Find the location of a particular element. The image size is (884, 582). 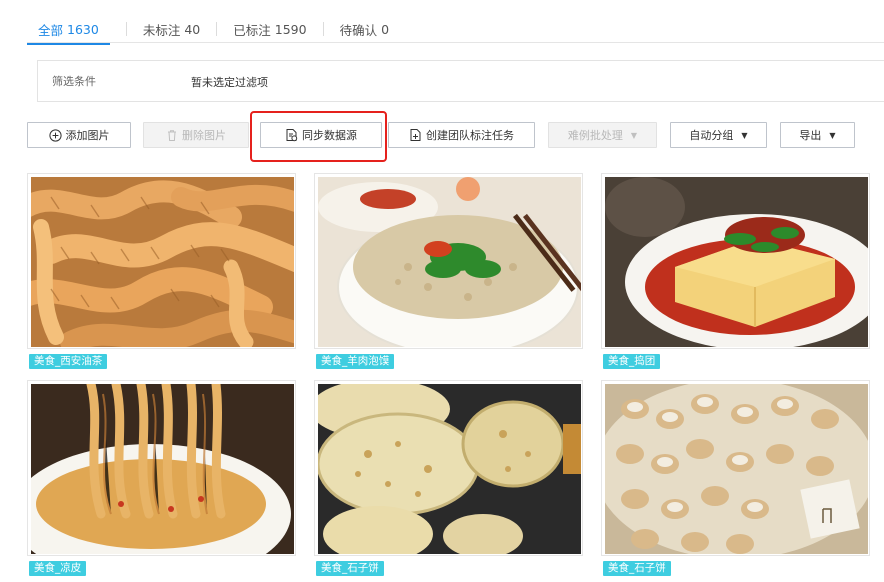

delete-image-label: 删除图片 is located at coordinates (204, 135).